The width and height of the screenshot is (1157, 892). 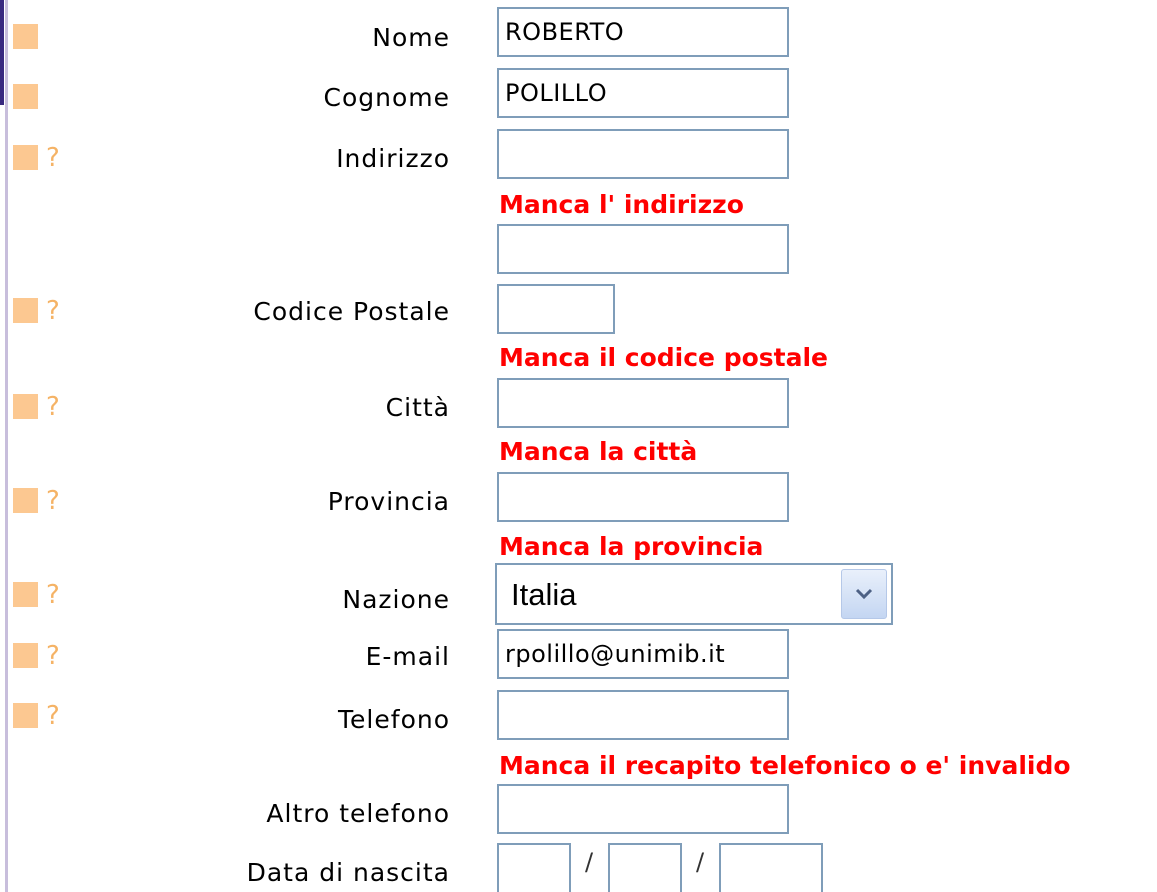 I want to click on citta-input, so click(x=643, y=403).